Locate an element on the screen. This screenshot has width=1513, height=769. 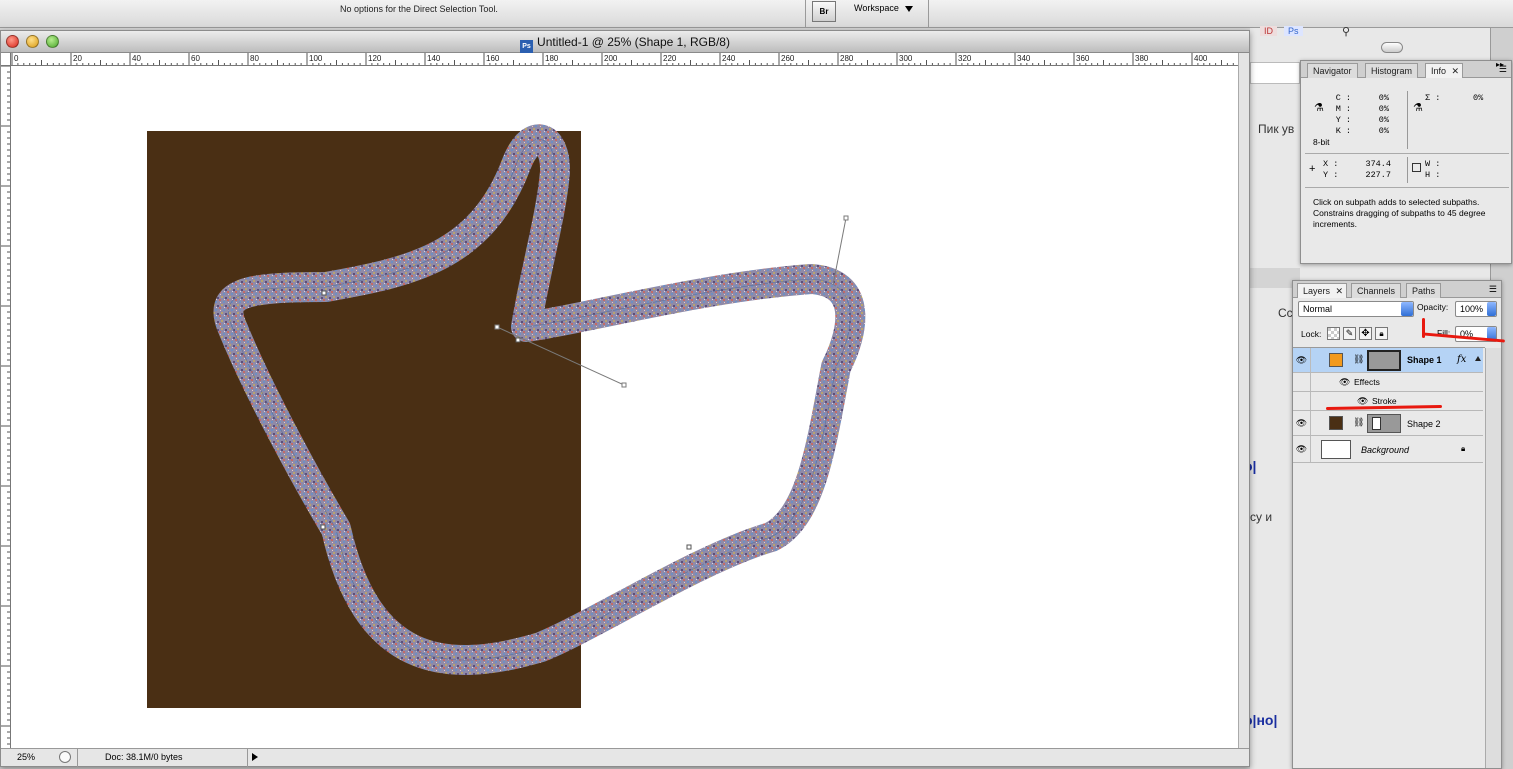
chevron-down-icon is located at coordinates (908, 8).